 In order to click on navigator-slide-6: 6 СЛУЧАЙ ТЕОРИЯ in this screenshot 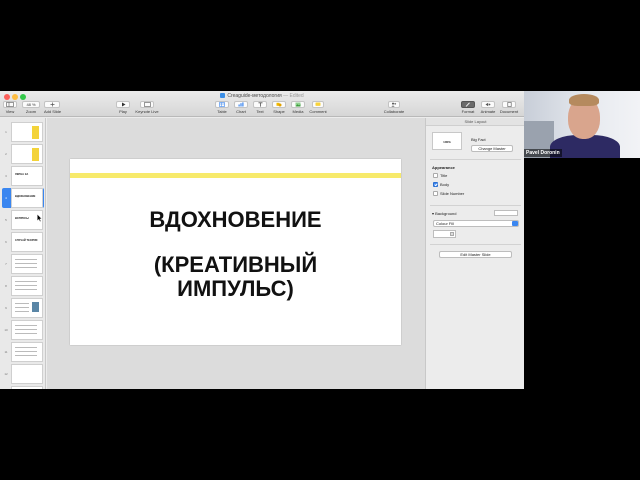, I will do `click(23, 242)`.